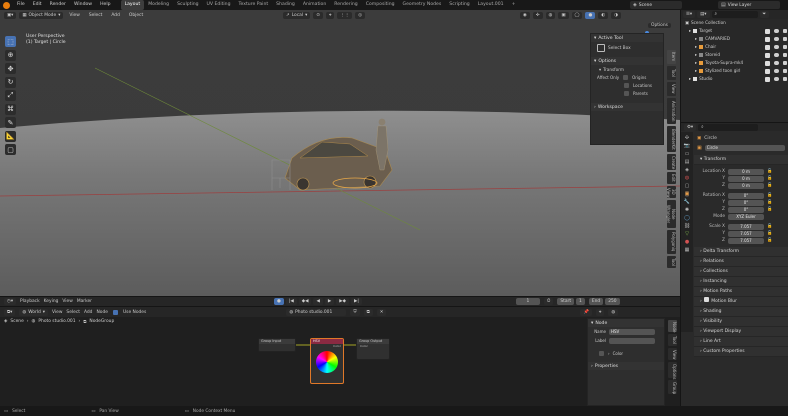 The image size is (788, 416). What do you see at coordinates (627, 69) in the screenshot?
I see `transform-subsection: ▾ Transform` at bounding box center [627, 69].